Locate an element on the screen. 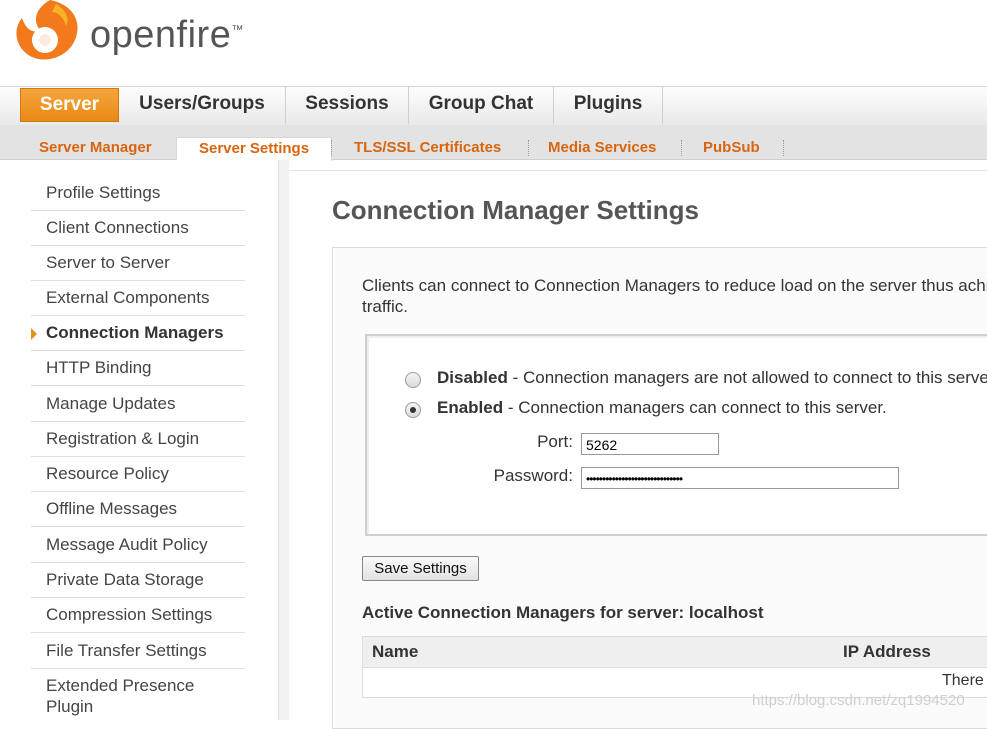 The height and width of the screenshot is (729, 987). sidebar-item-manage-updates: Manage Updates is located at coordinates (138, 404).